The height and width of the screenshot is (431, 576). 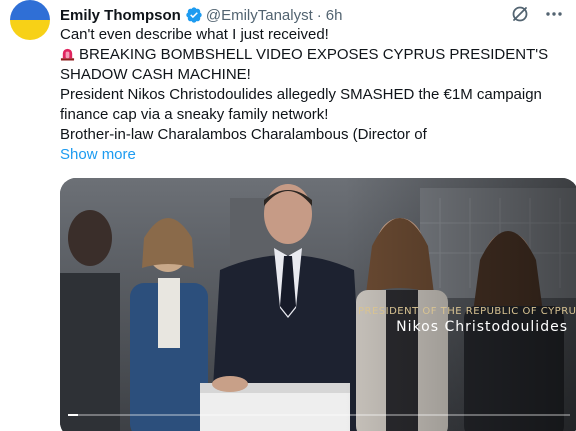 I want to click on tweet-line: finance cap via a sneaky family network!, so click(x=194, y=114).